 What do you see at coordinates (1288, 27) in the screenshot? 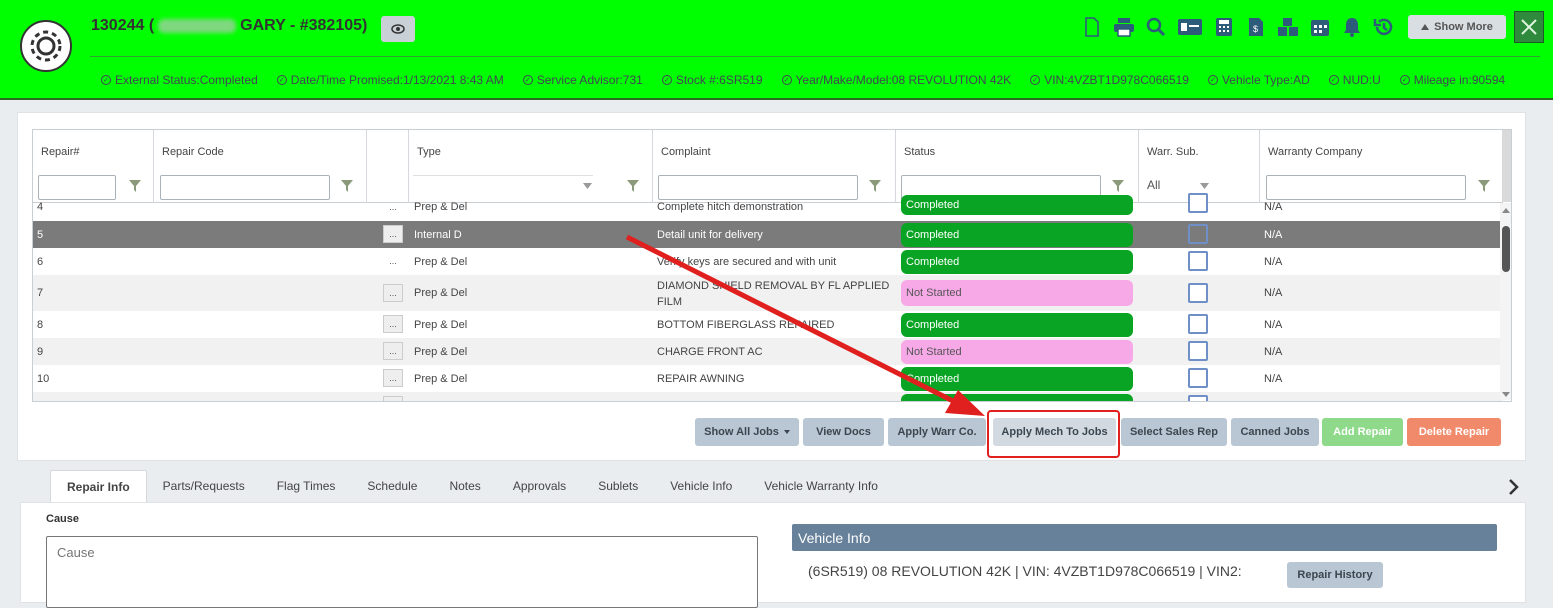
I see `boxes-icon` at bounding box center [1288, 27].